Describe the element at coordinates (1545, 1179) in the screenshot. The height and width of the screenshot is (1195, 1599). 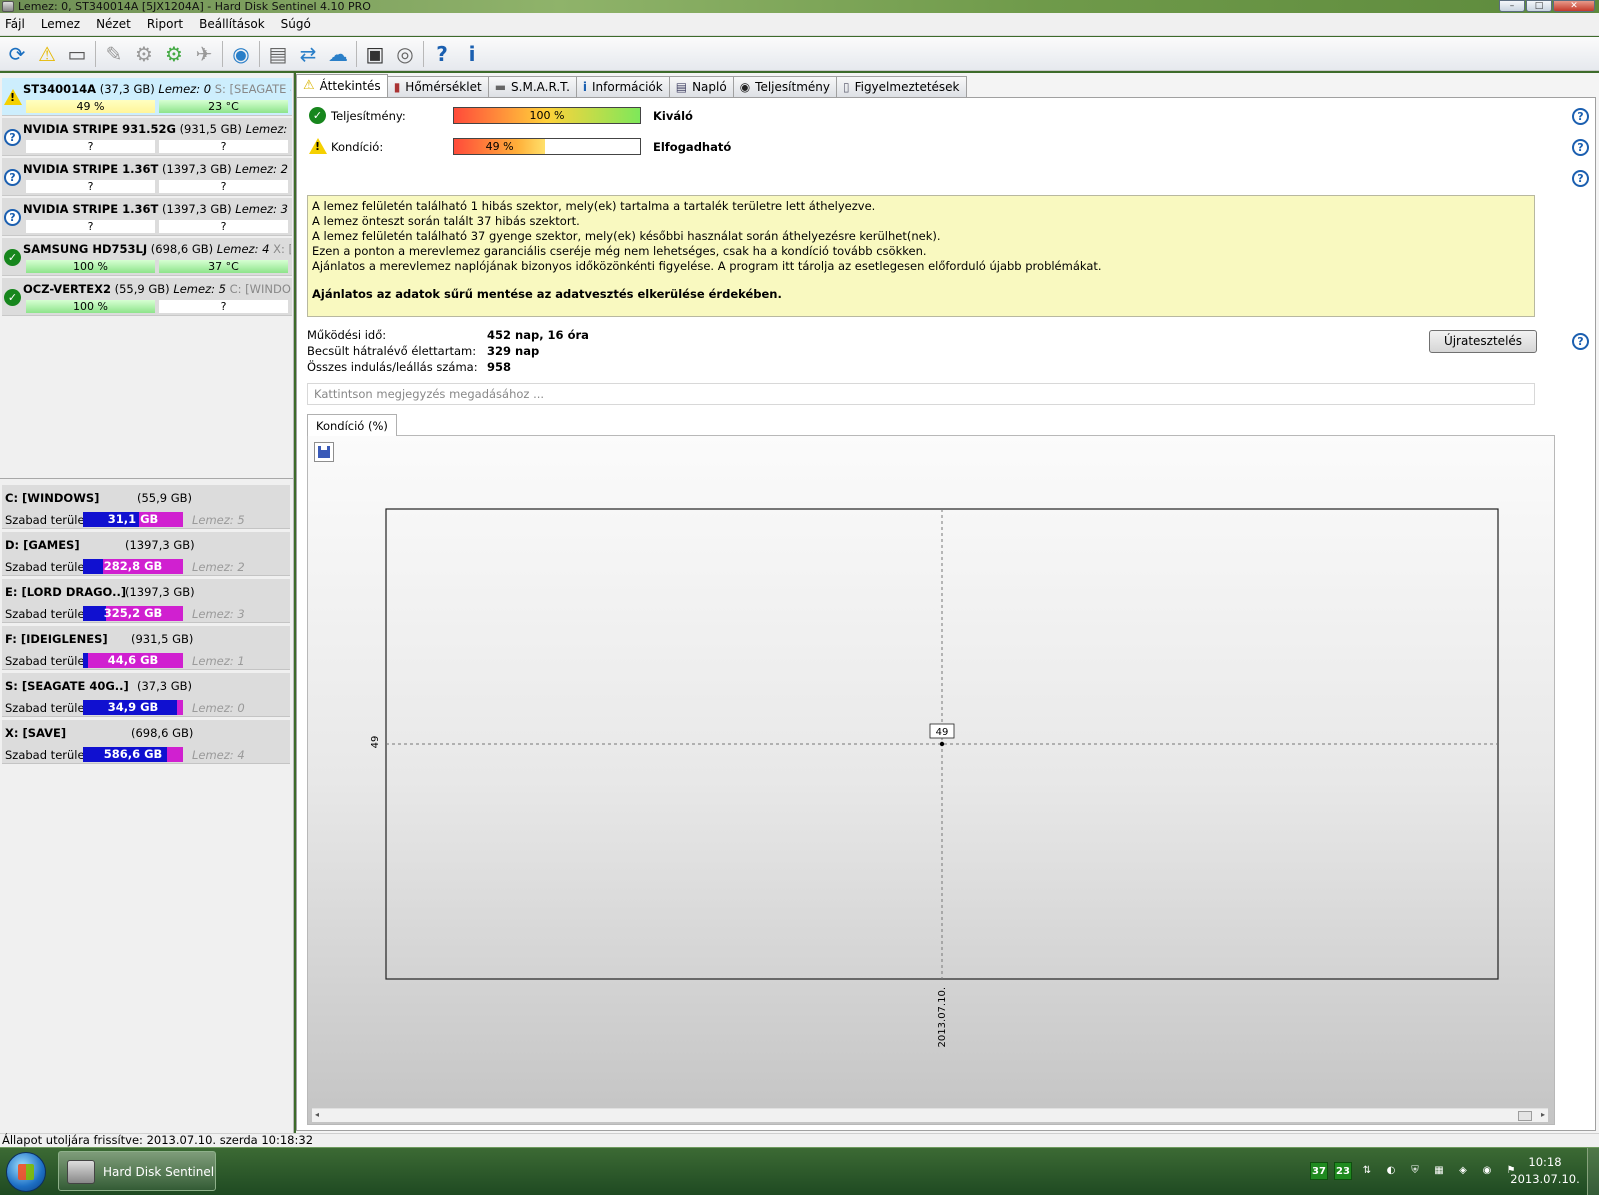
I see `clock-date: 2013.07.10.` at that location.